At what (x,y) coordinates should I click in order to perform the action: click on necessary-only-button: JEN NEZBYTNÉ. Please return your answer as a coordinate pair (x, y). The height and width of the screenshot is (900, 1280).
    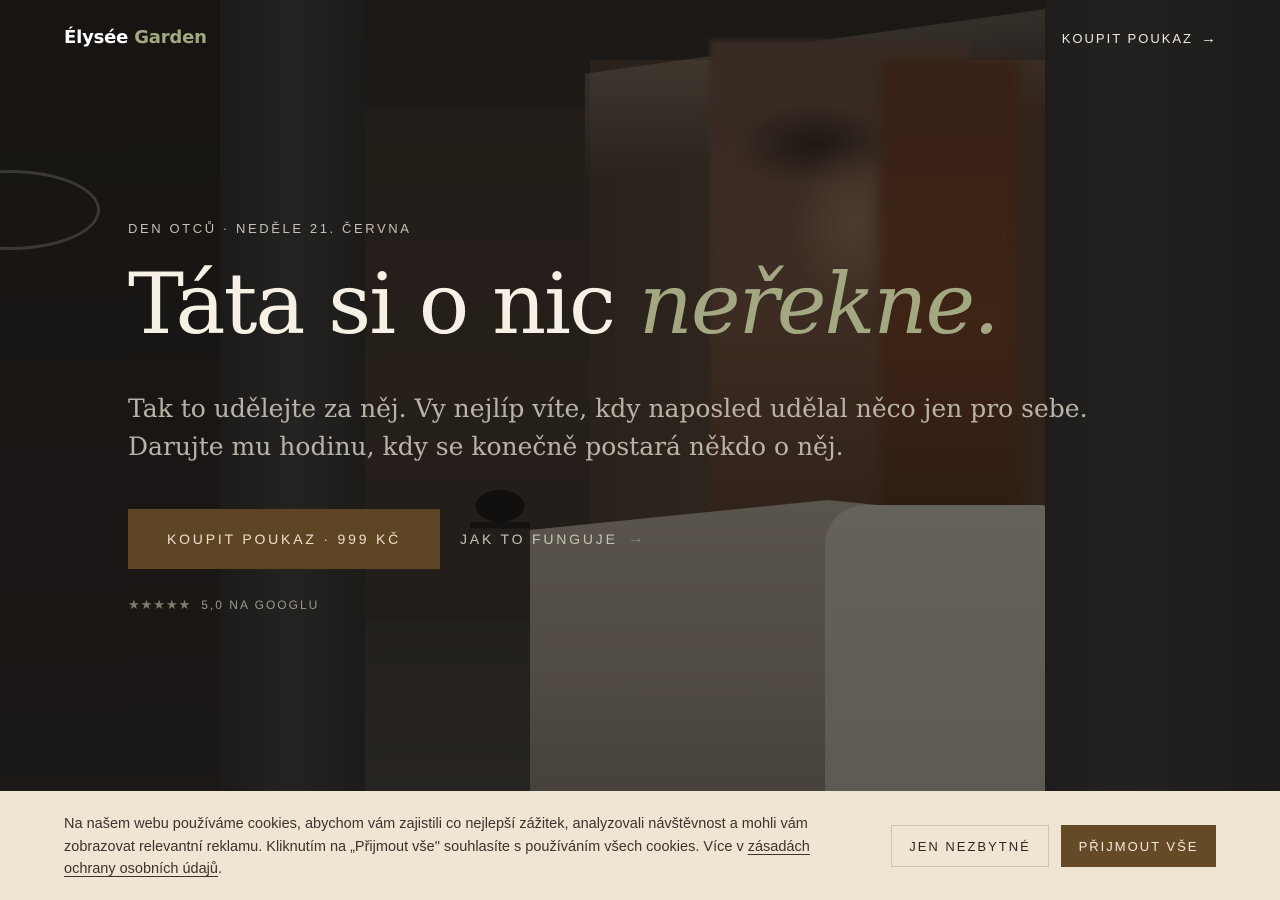
    Looking at the image, I should click on (970, 846).